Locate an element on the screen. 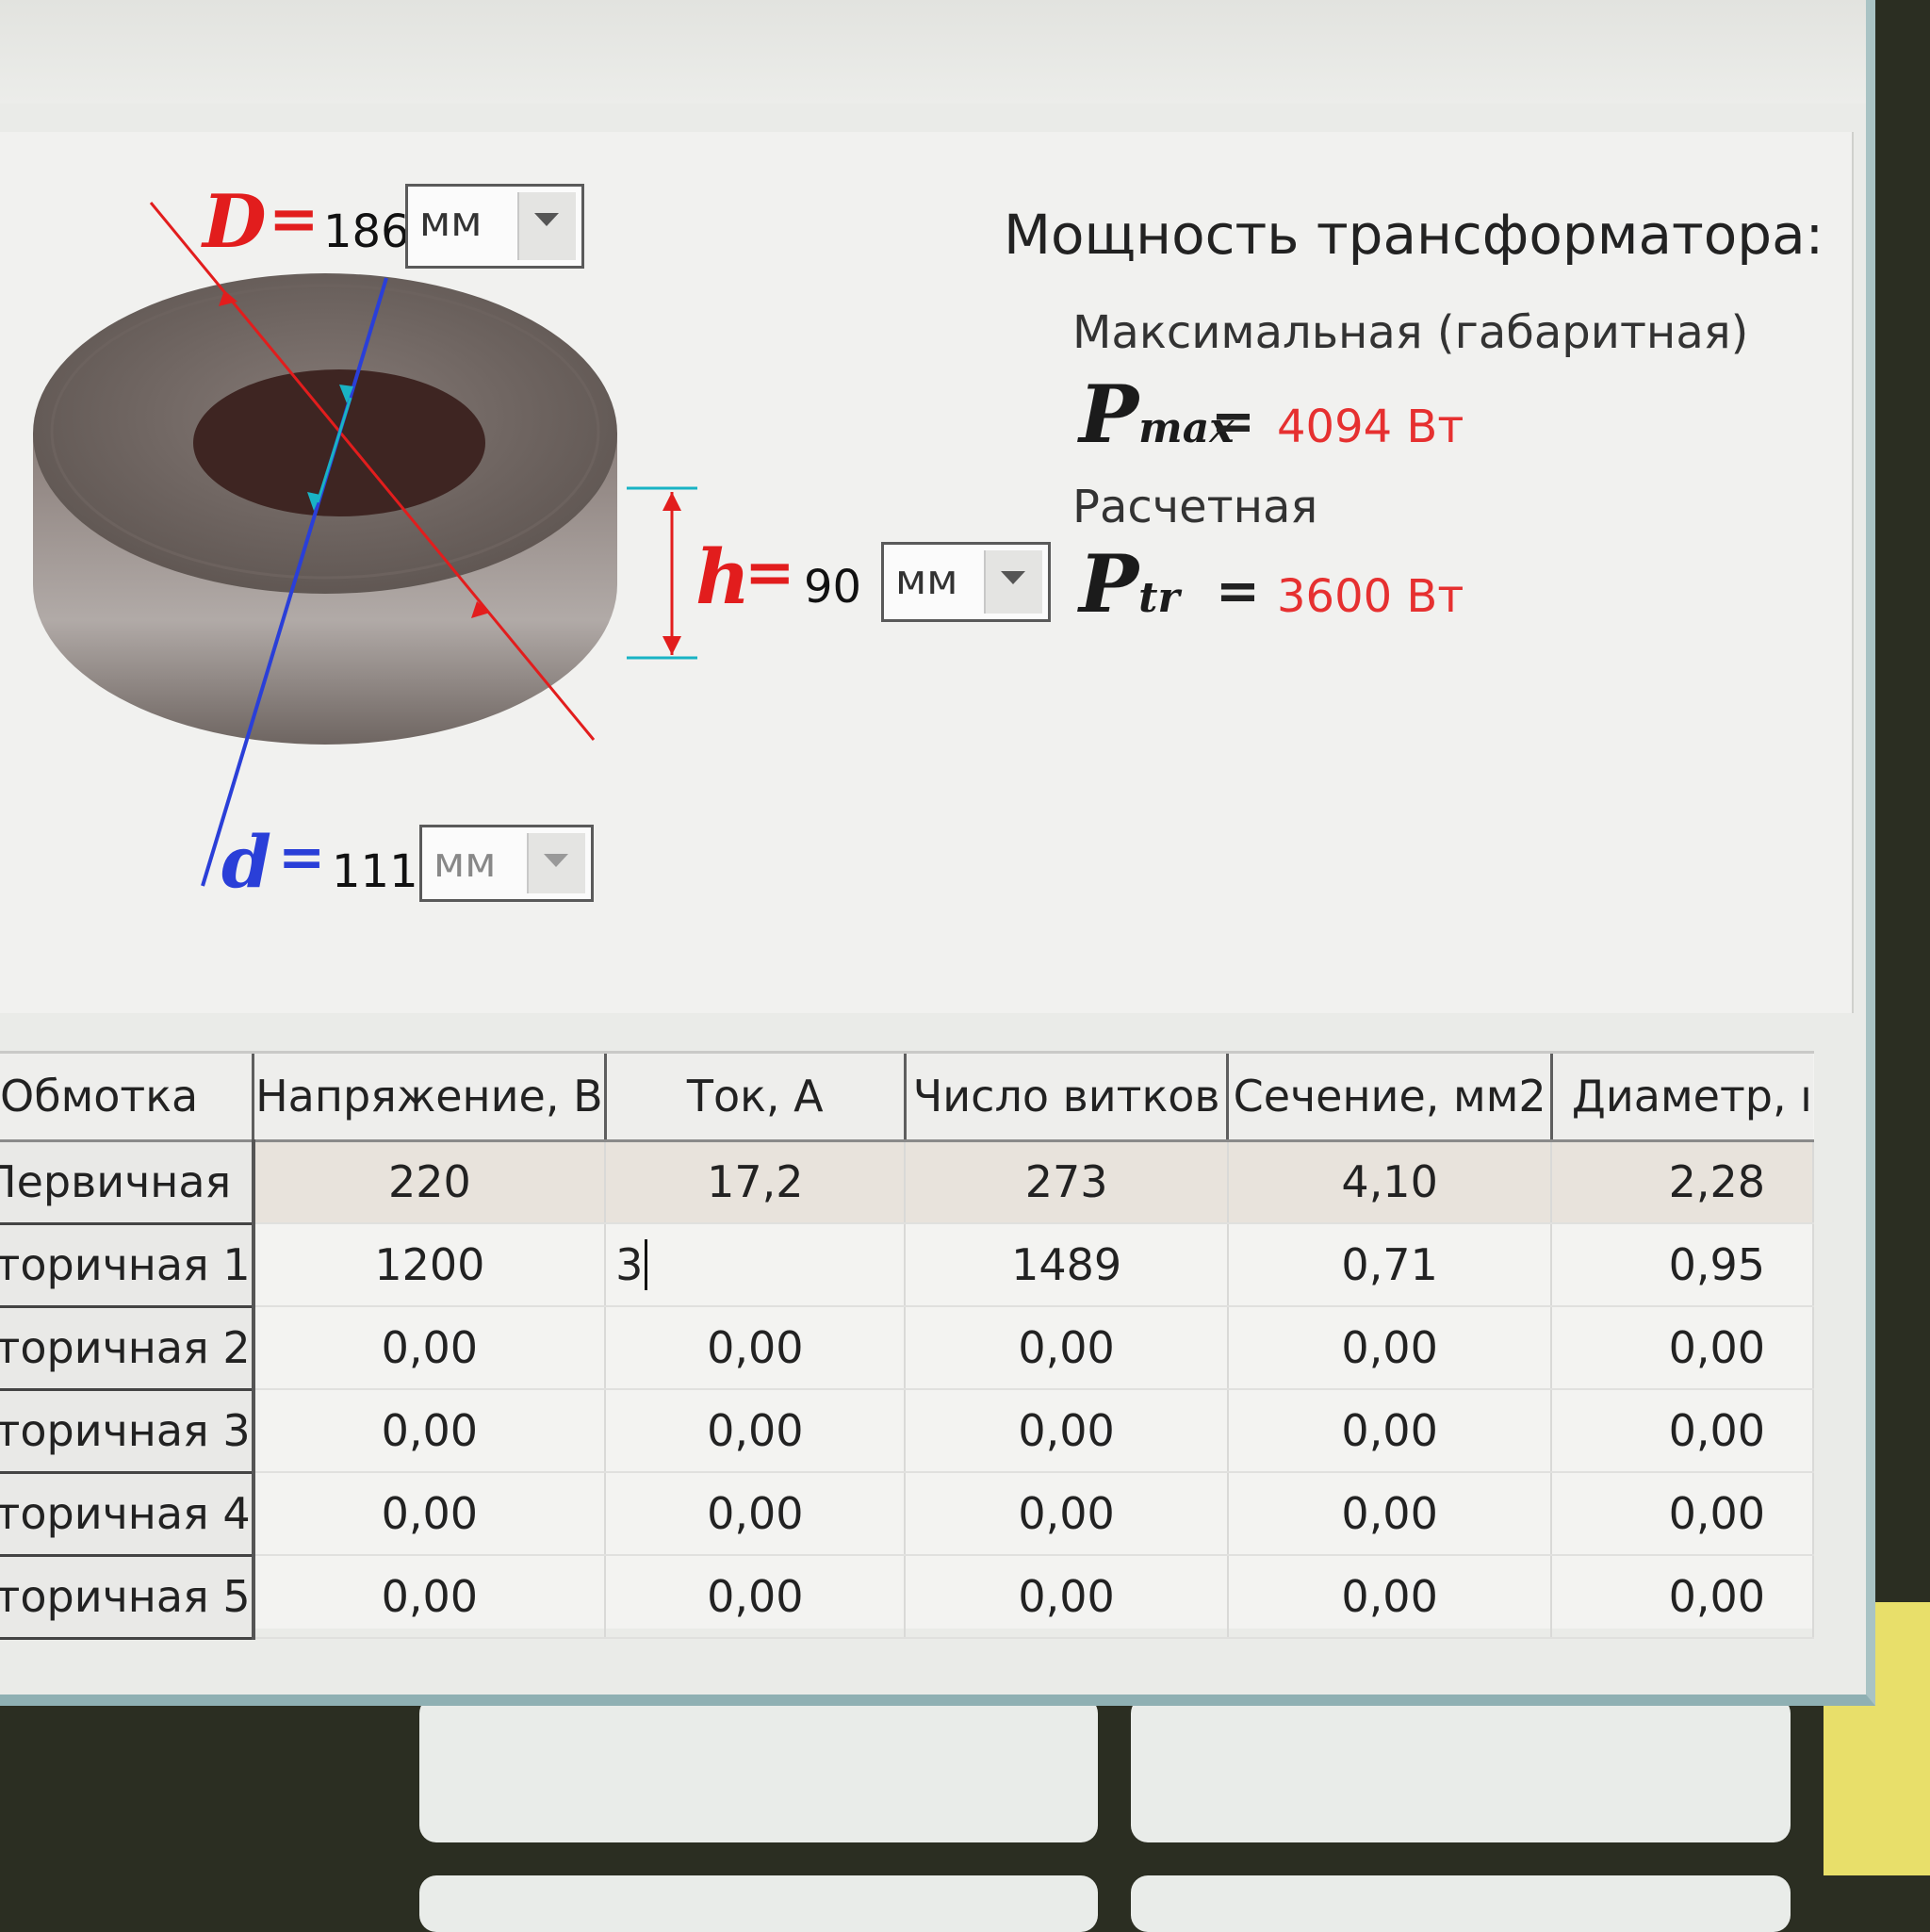  column-header-diameter: Диаметр, ı is located at coordinates (1682, 1098).